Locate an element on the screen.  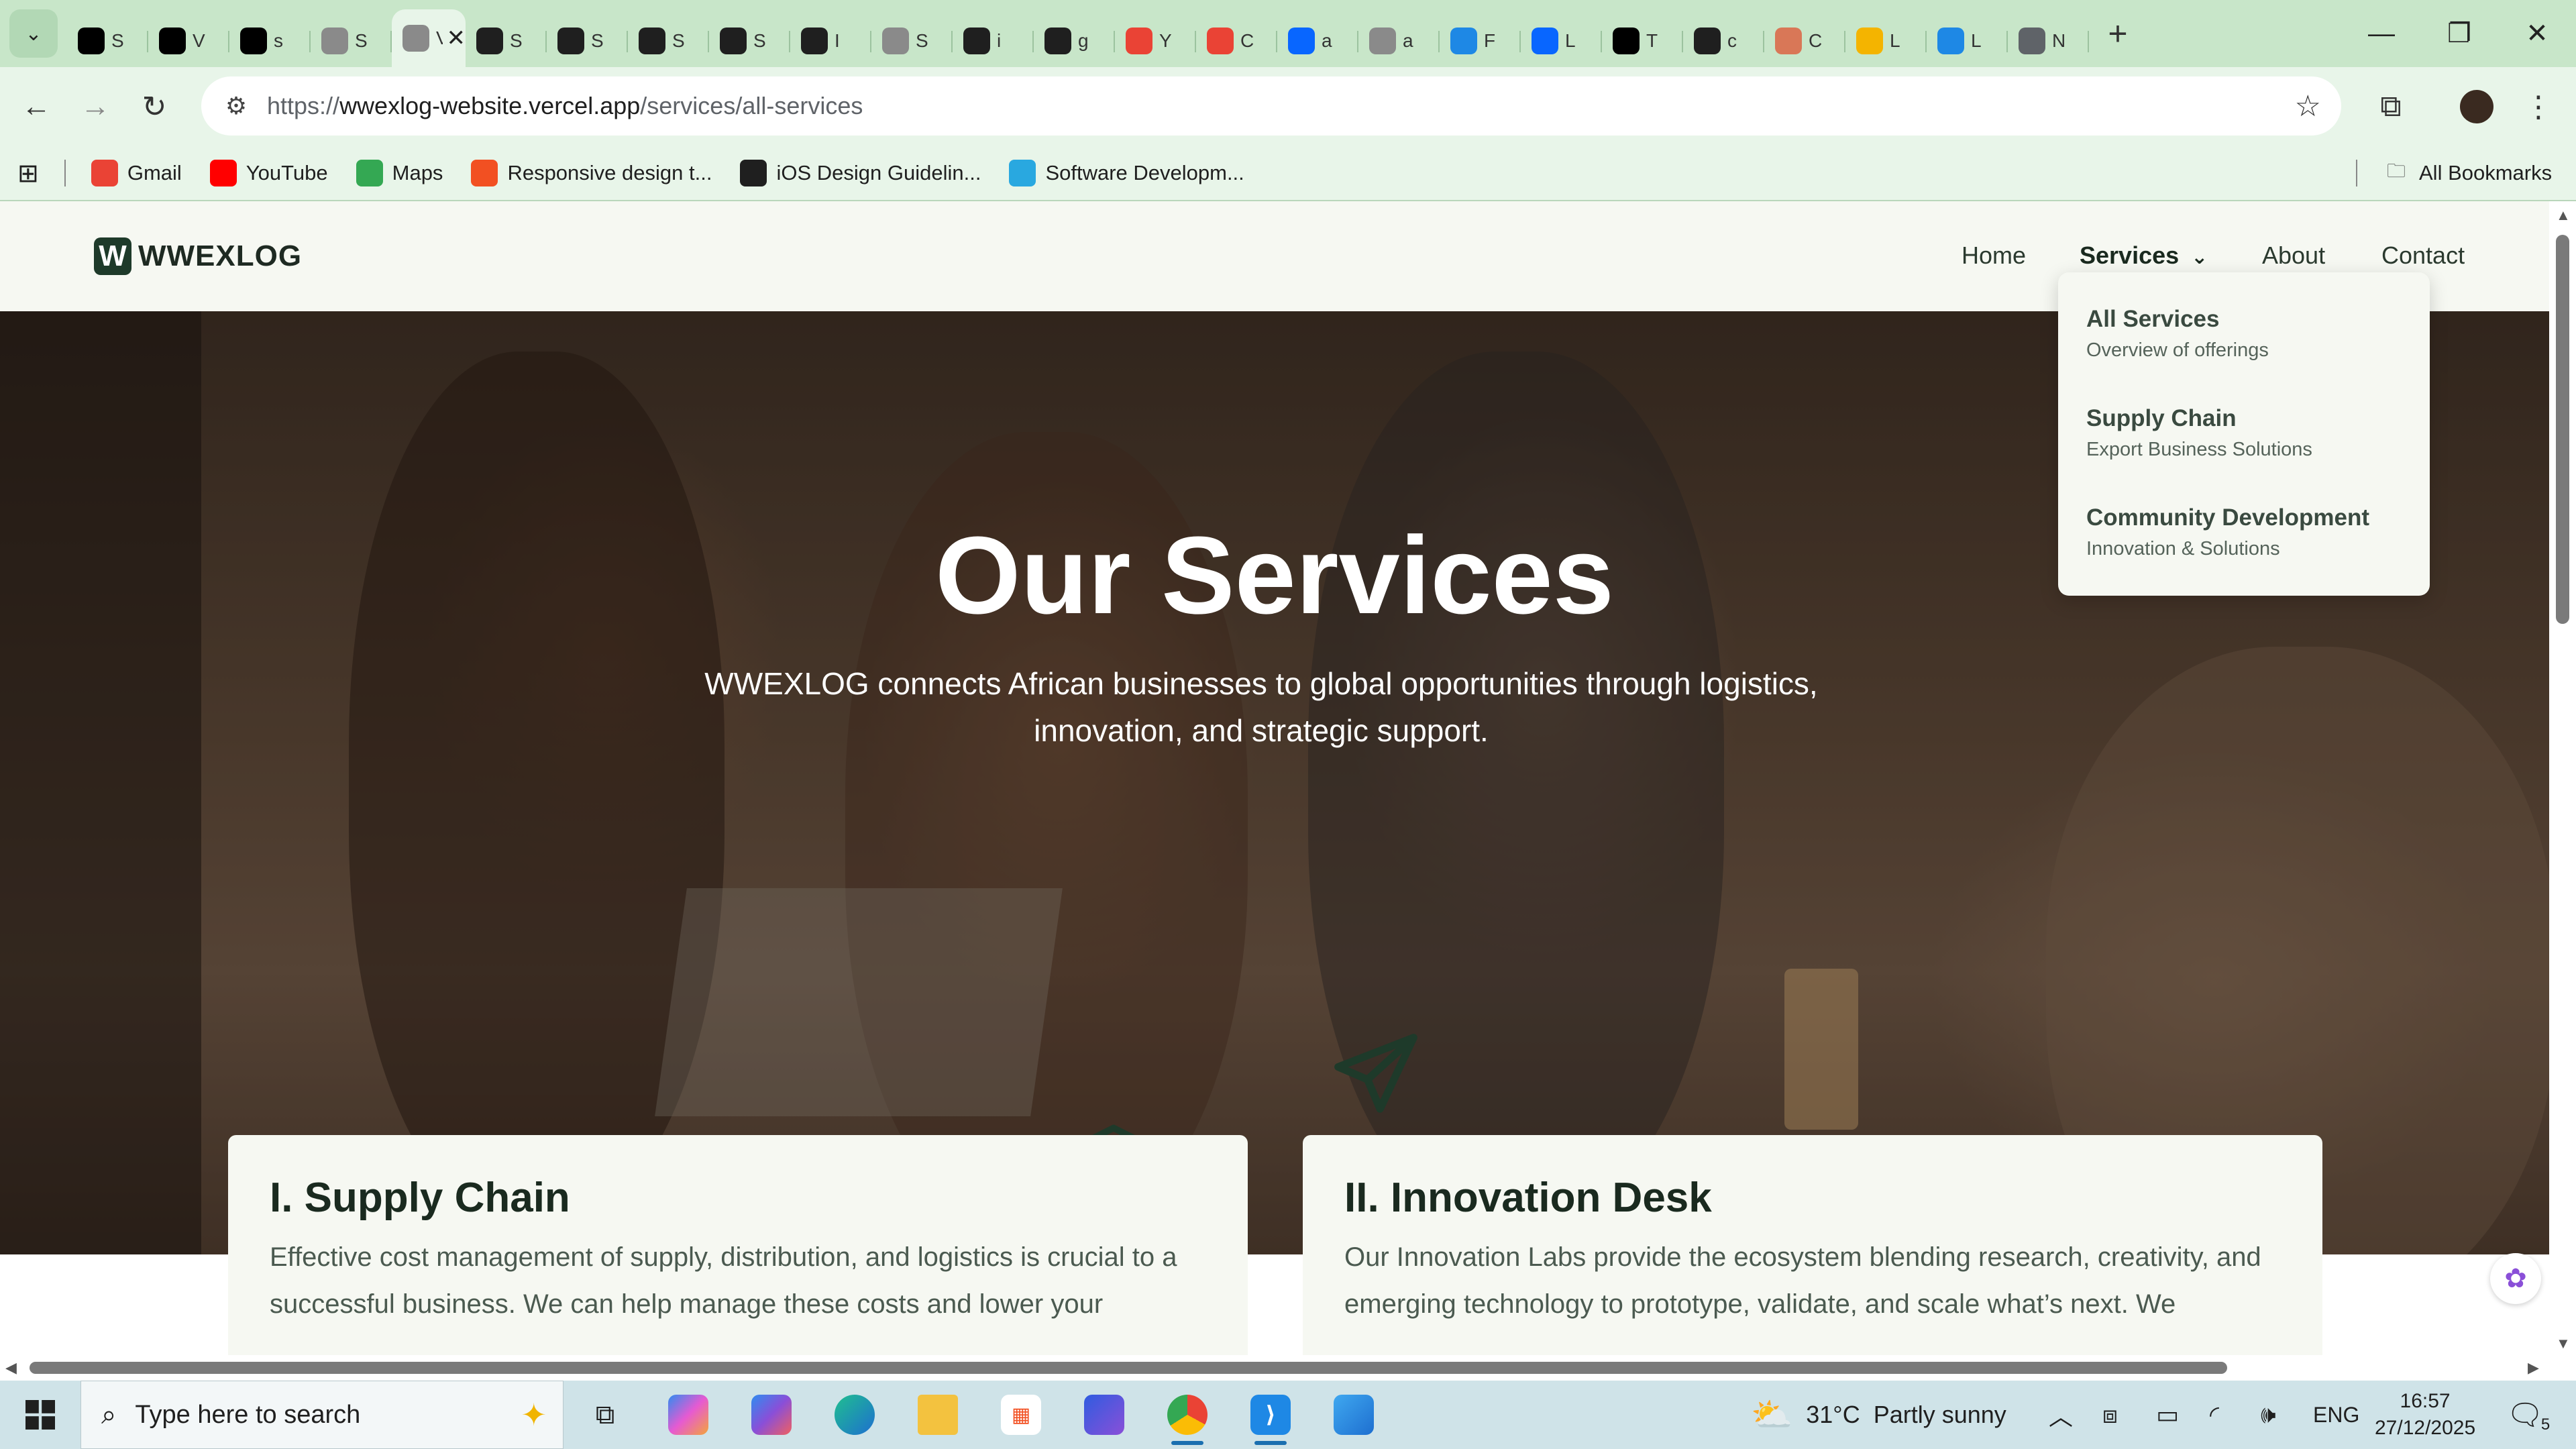
bookmark-star-icon: ☆ is located at coordinates (2308, 106).